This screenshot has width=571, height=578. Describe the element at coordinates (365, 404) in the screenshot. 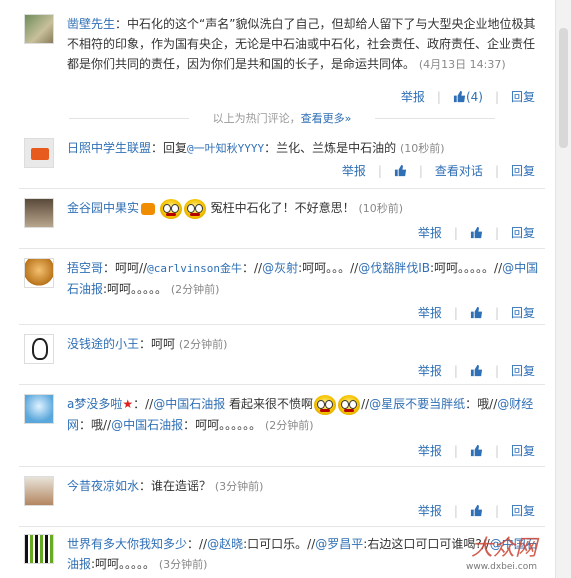

I see `comment-text: //` at that location.